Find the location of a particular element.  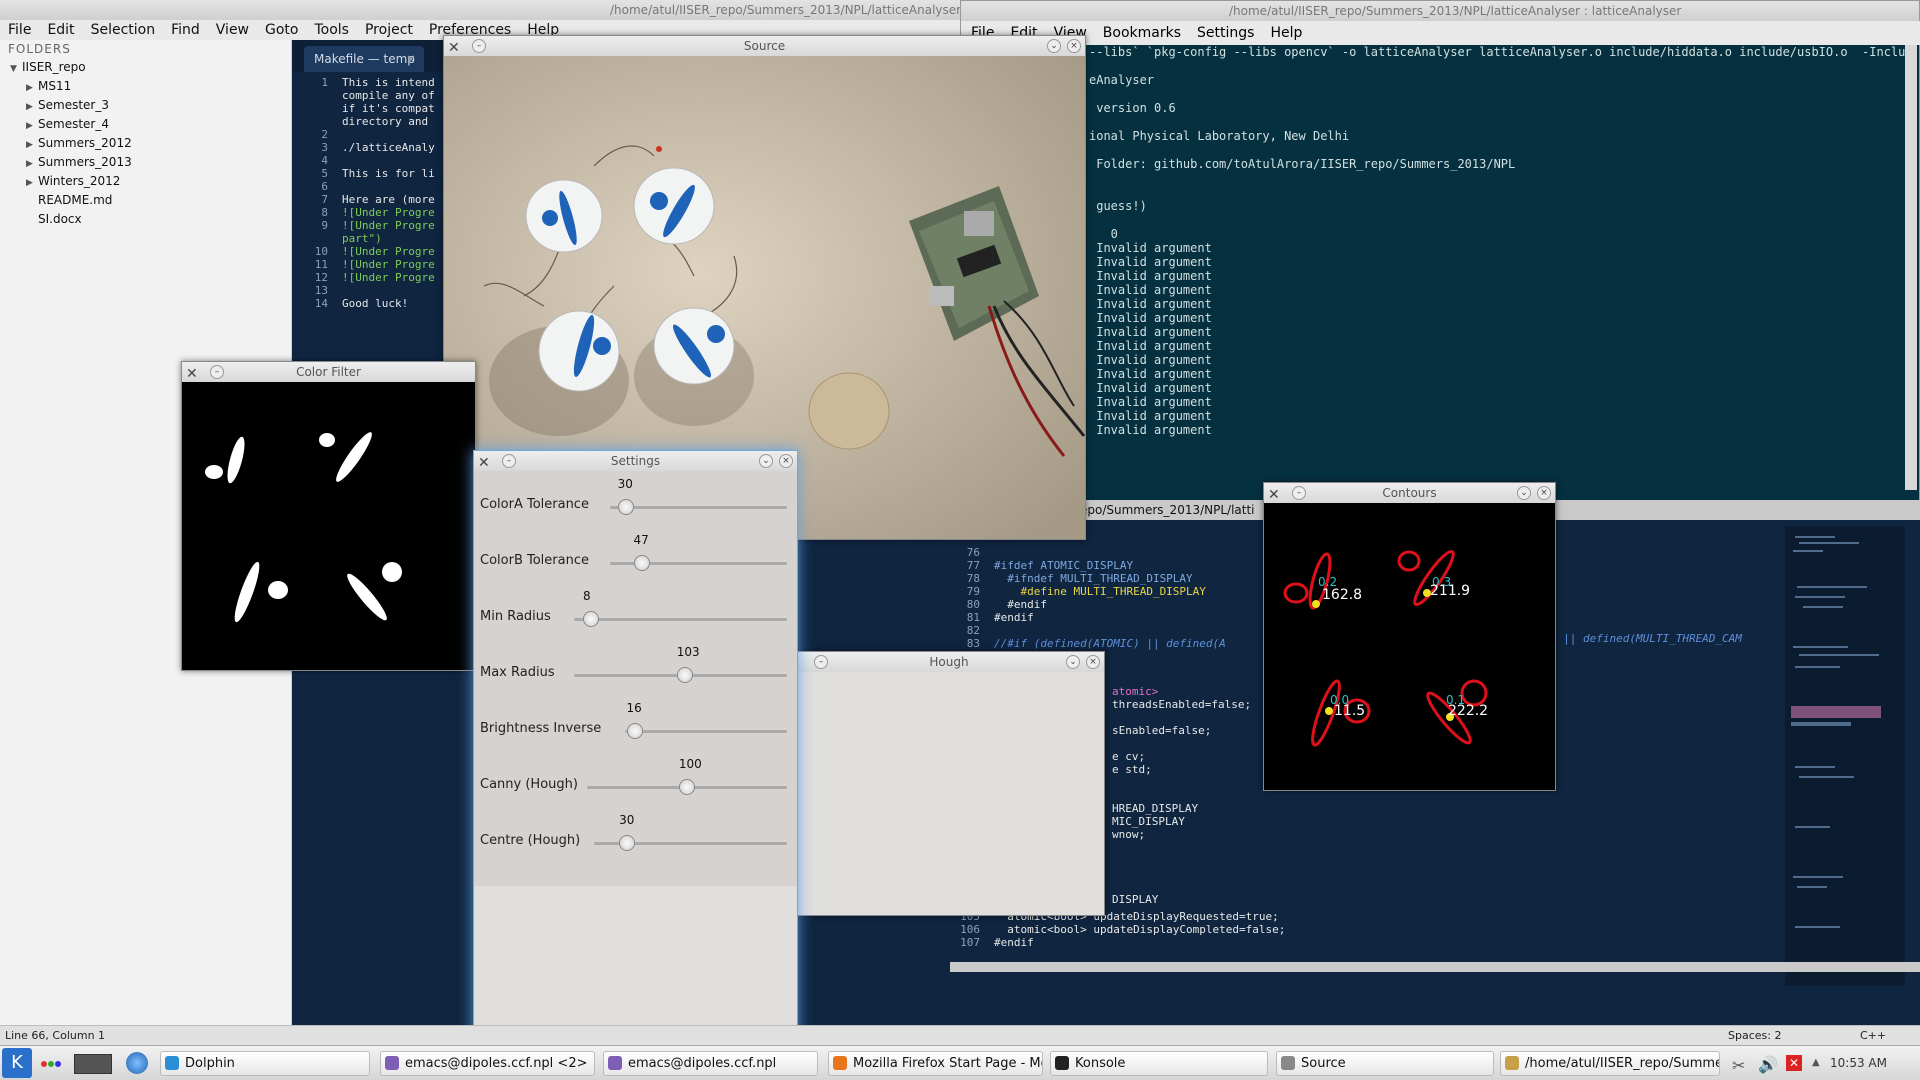

line-number: 12 is located at coordinates (321, 277).